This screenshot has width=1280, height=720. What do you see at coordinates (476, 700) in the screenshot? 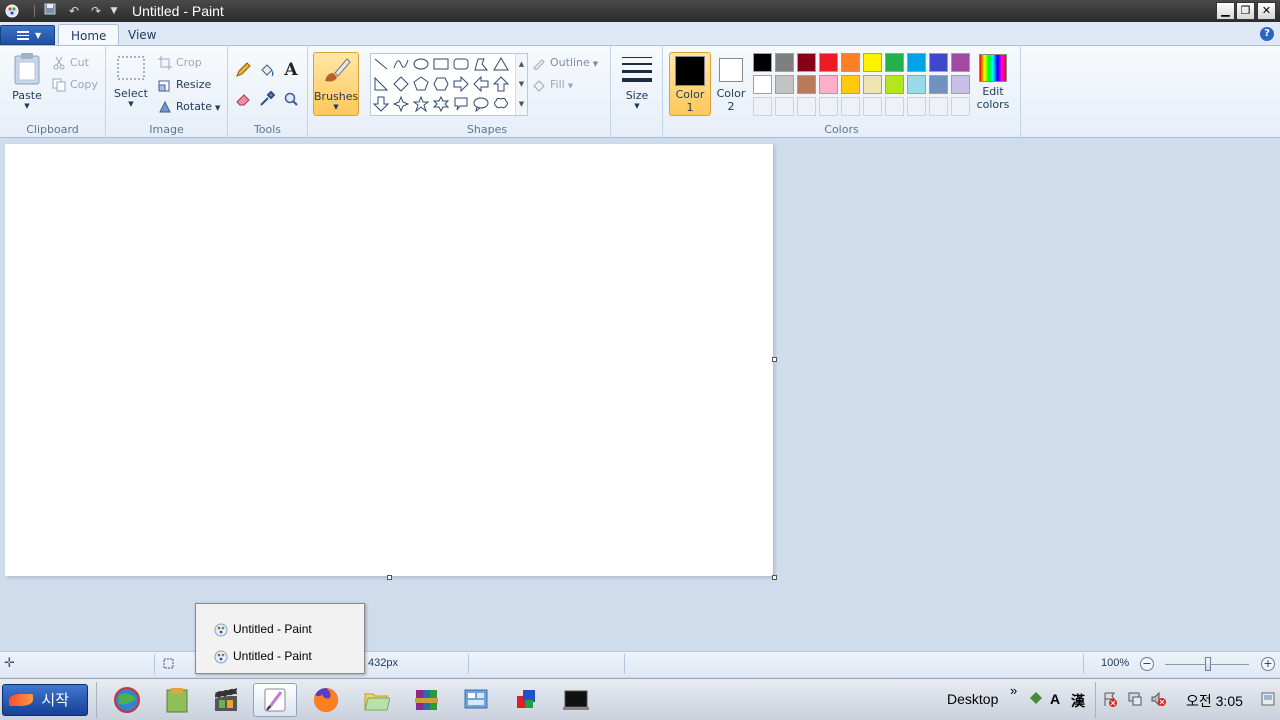
I see `control-panel-icon` at bounding box center [476, 700].